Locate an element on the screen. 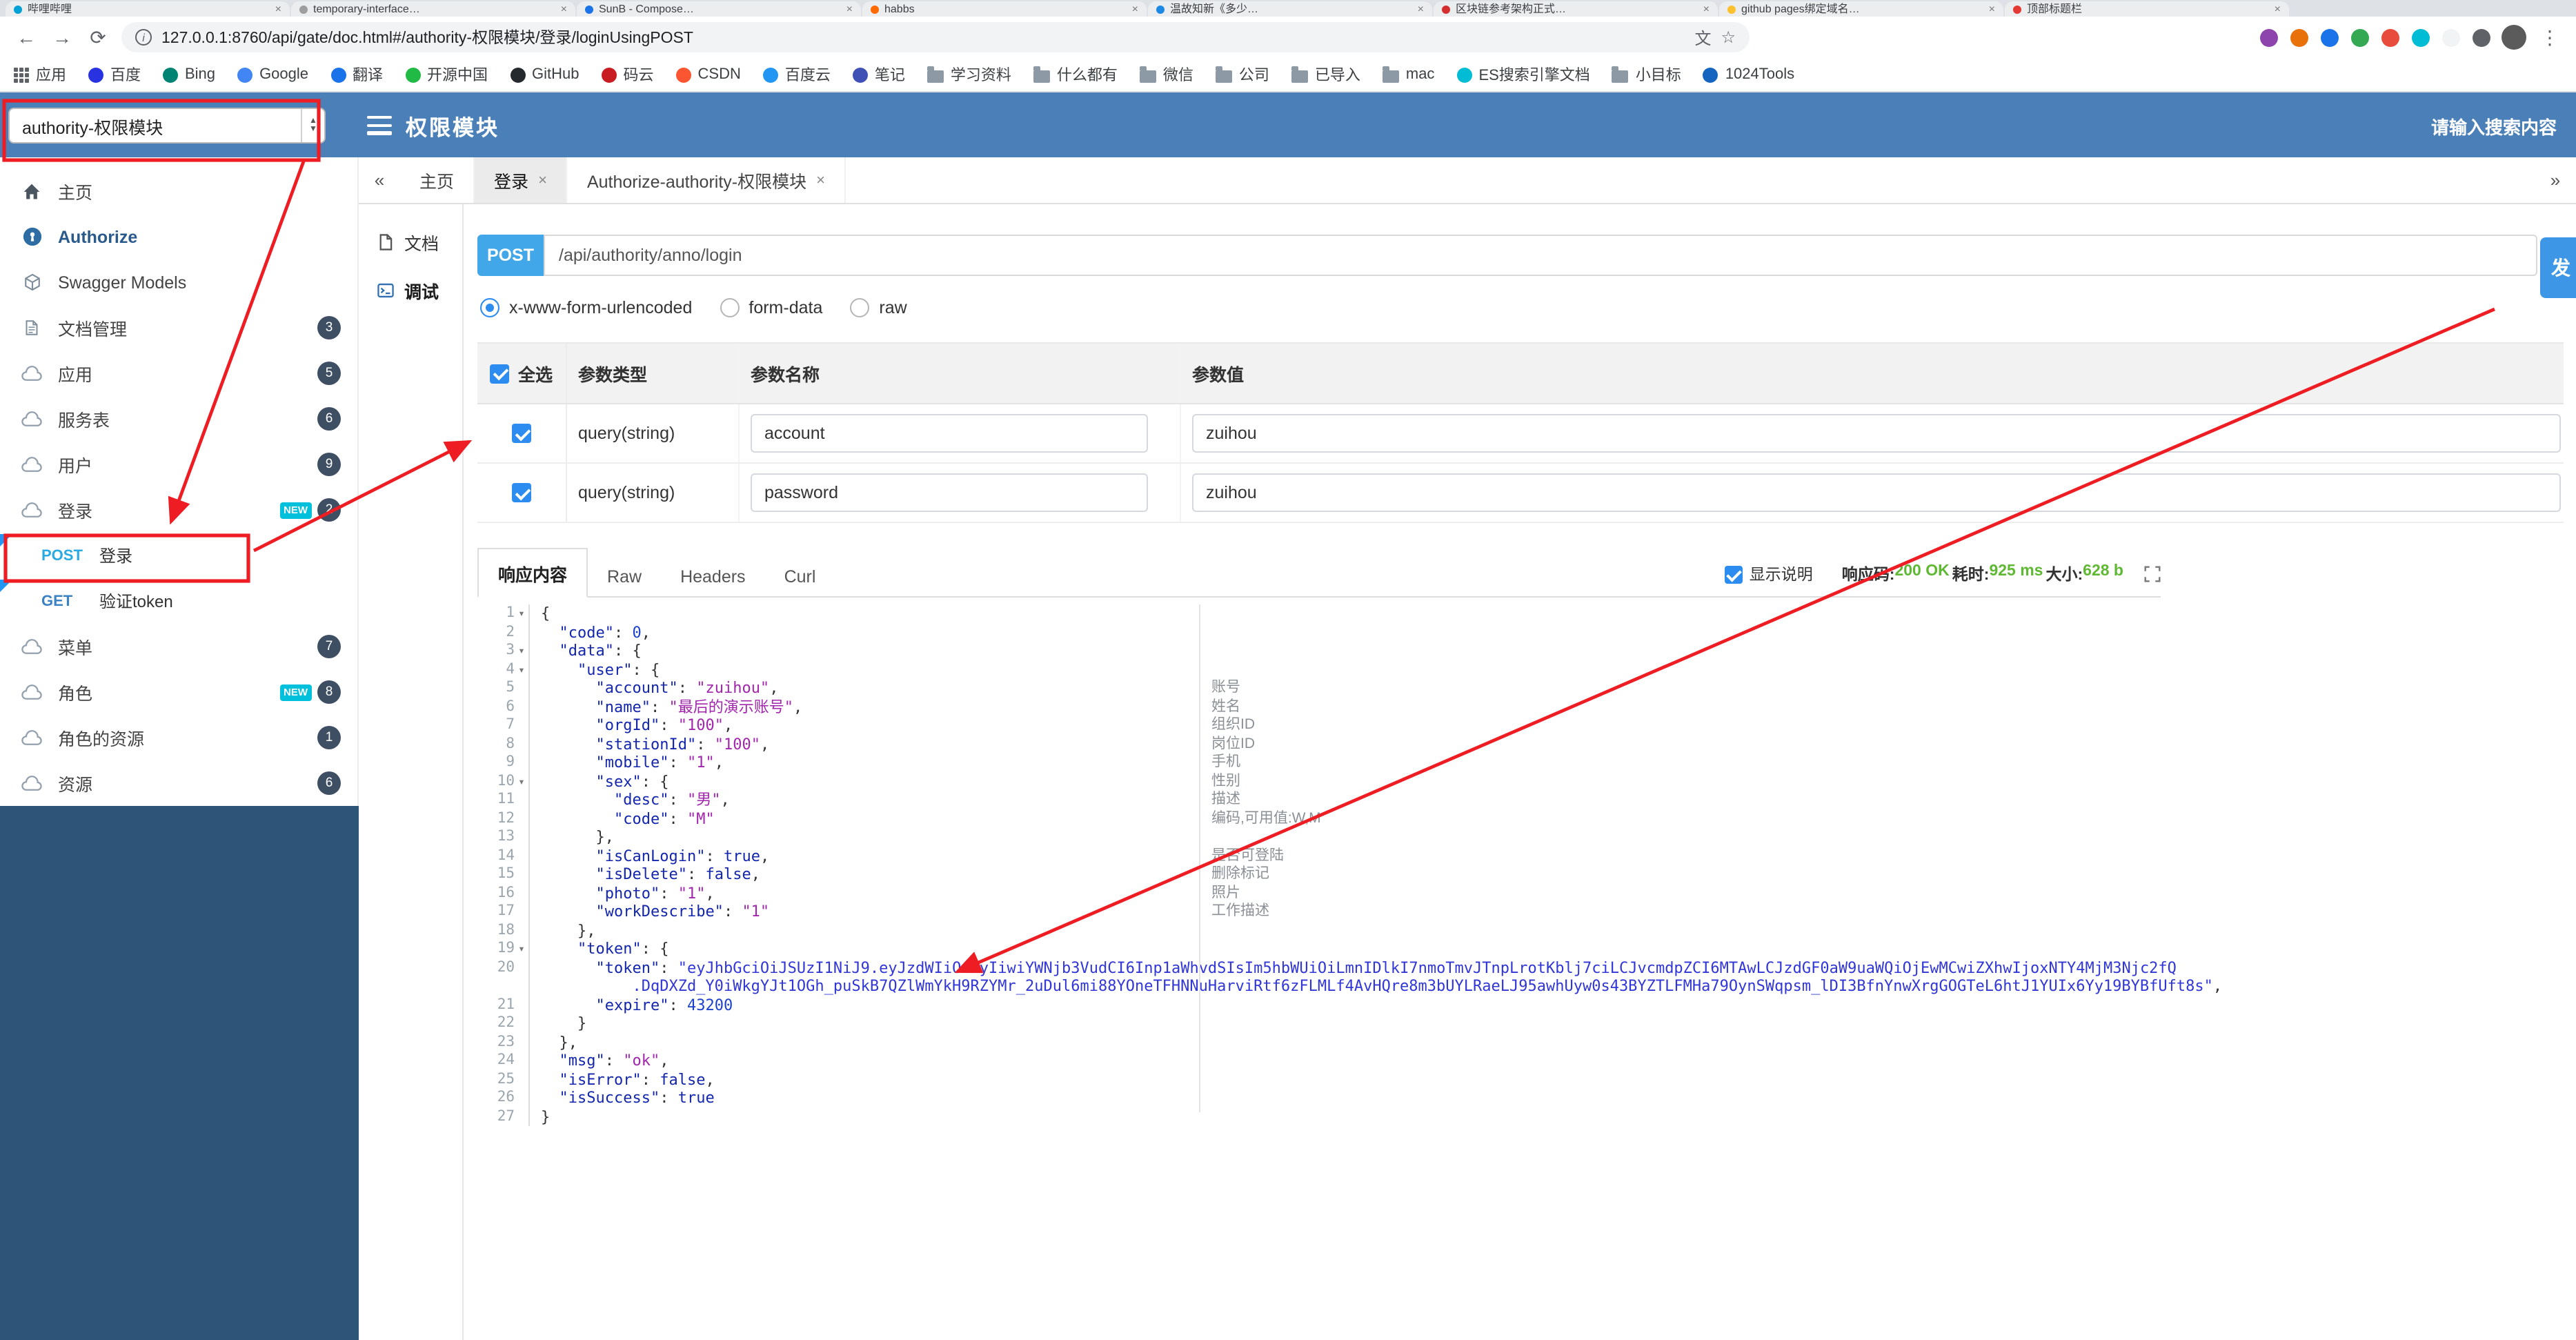 This screenshot has height=1340, width=2576. bookmark-item: mac is located at coordinates (1408, 74).